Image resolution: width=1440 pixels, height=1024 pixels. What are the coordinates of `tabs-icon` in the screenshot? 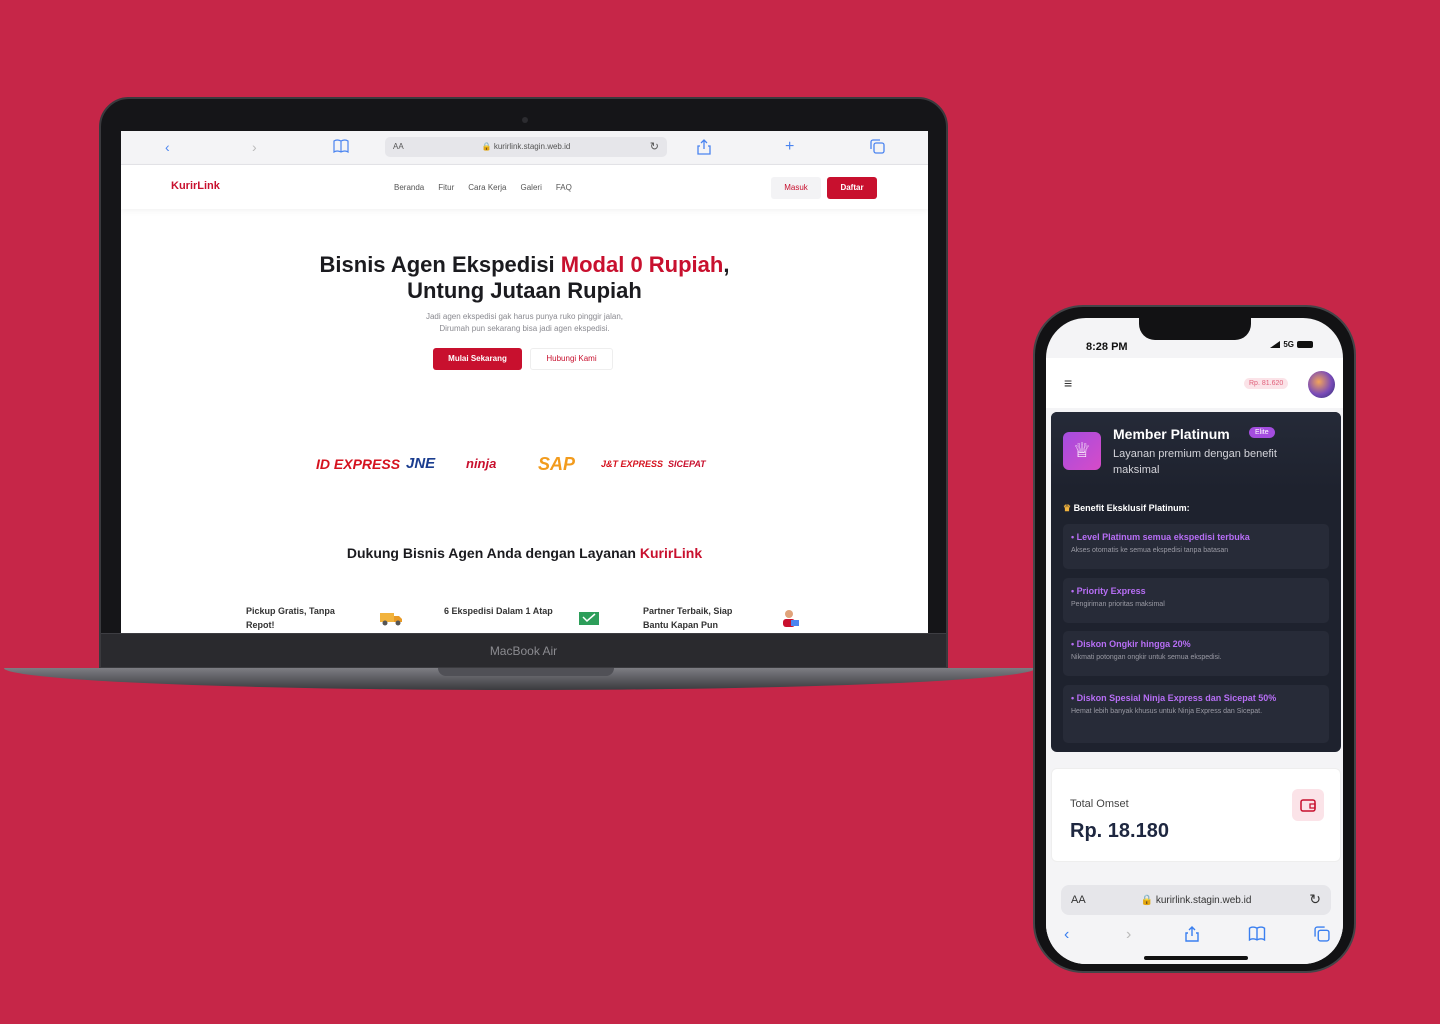 It's located at (877, 148).